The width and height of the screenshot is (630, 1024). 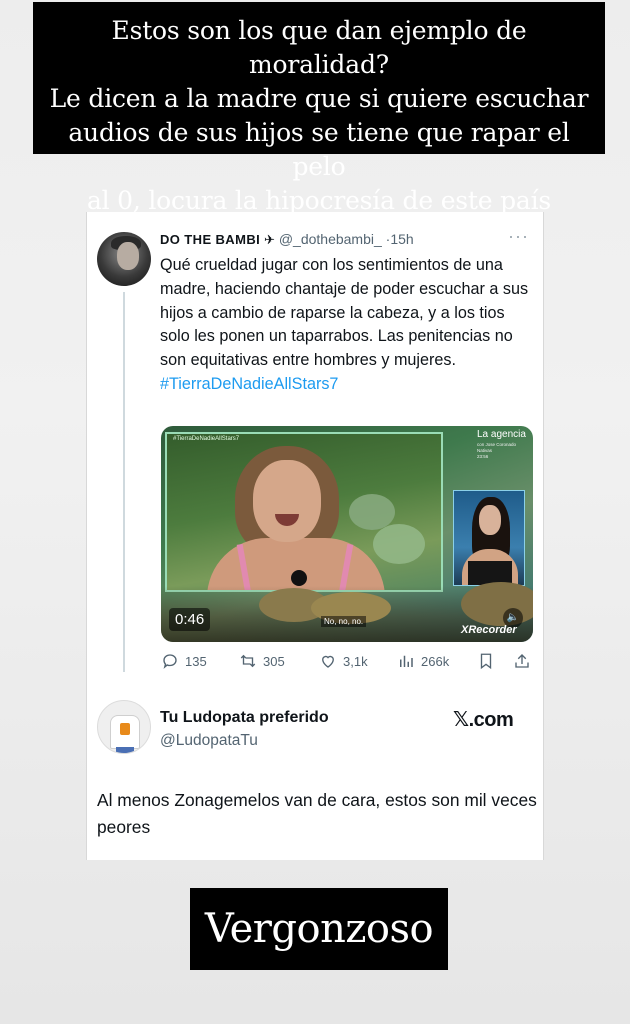 I want to click on airplane-icon: ✈, so click(x=269, y=239).